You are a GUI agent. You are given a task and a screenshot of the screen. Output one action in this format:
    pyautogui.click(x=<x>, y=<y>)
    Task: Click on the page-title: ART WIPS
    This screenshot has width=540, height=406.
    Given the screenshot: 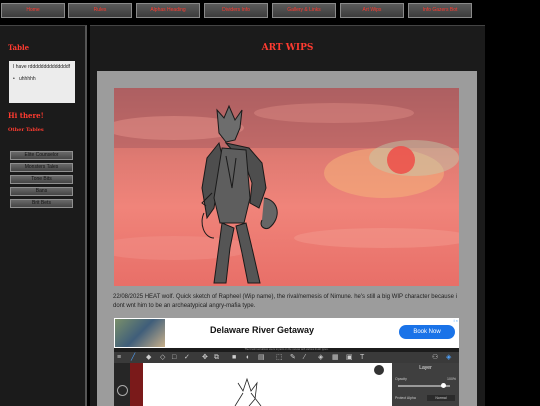 What is the action you would take?
    pyautogui.click(x=287, y=48)
    